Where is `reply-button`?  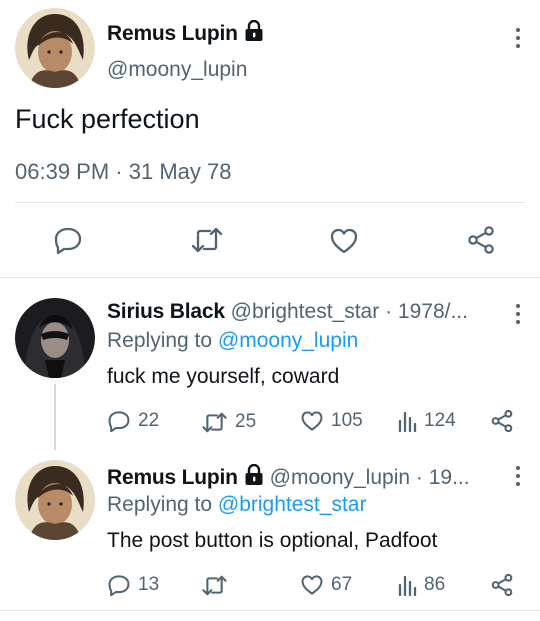 reply-button is located at coordinates (68, 240).